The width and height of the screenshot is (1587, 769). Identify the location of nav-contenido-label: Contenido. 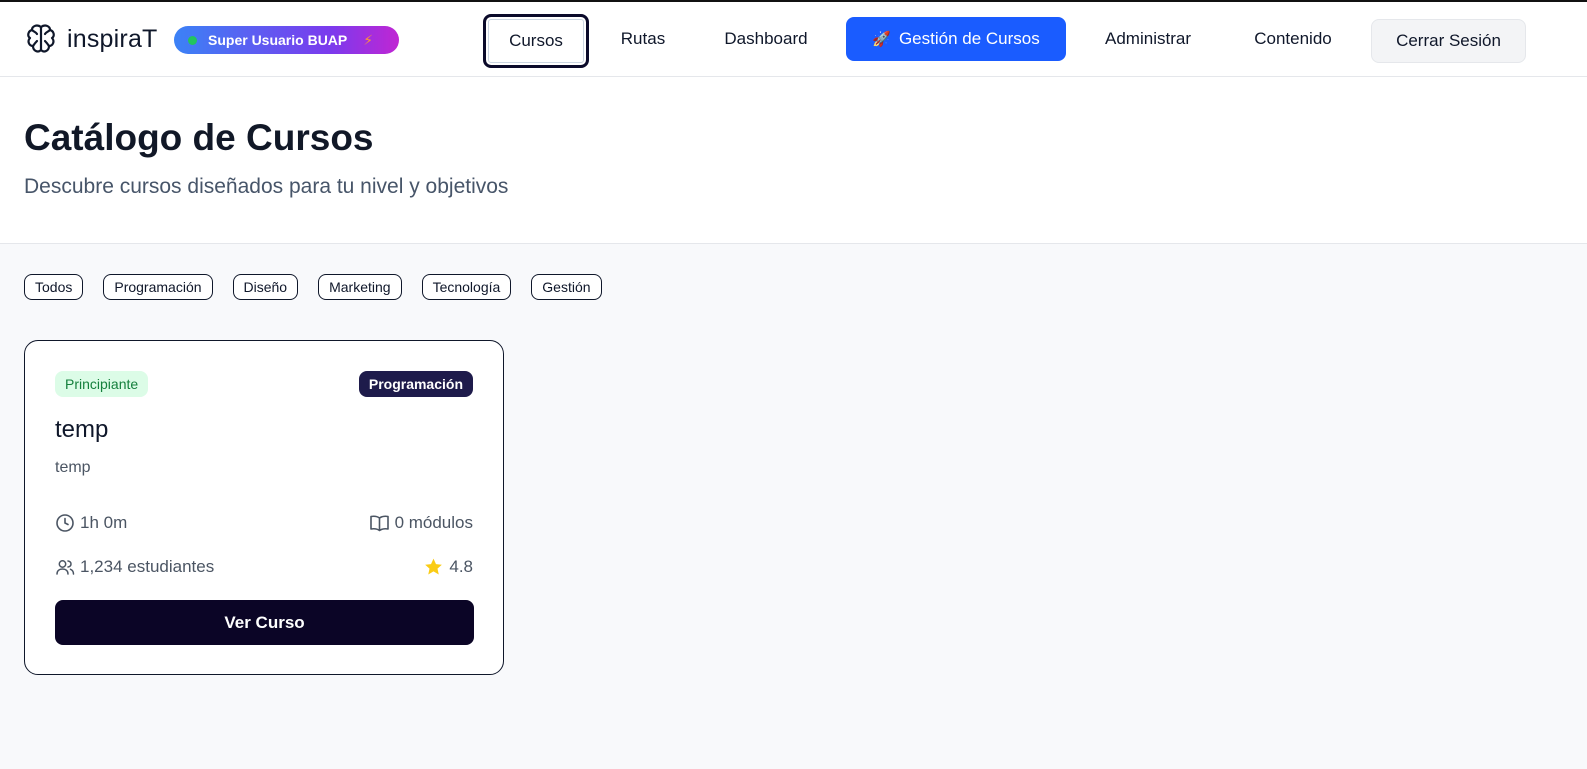
(1293, 38).